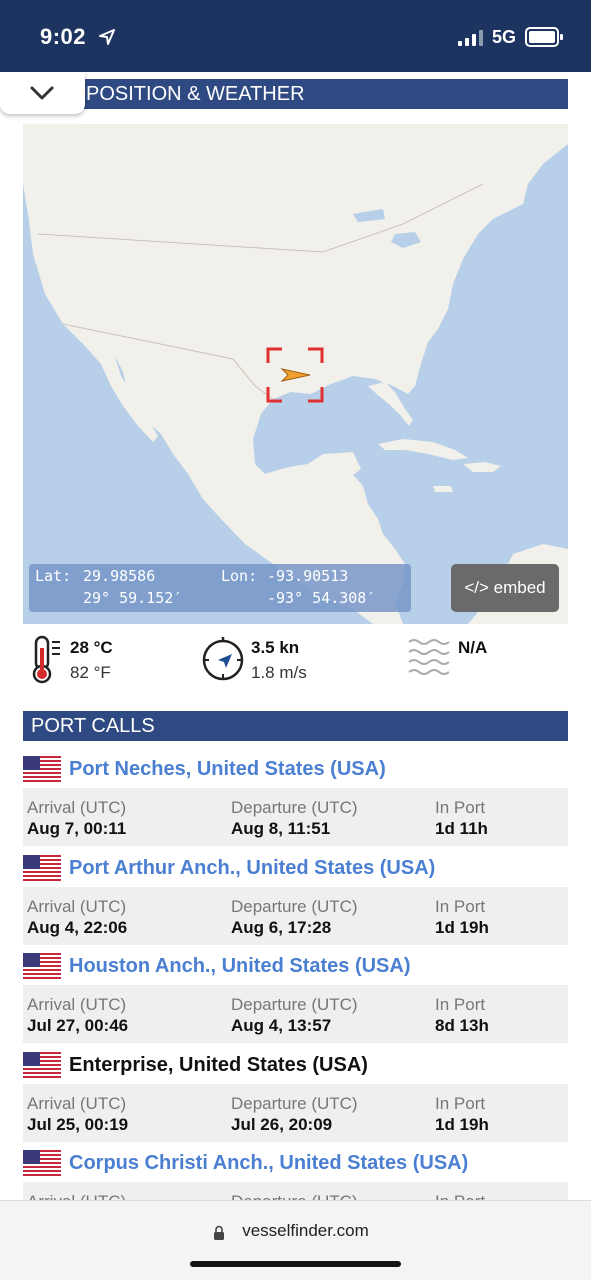 The image size is (591, 1280). I want to click on port-calls-title: PORT CALLS, so click(93, 726).